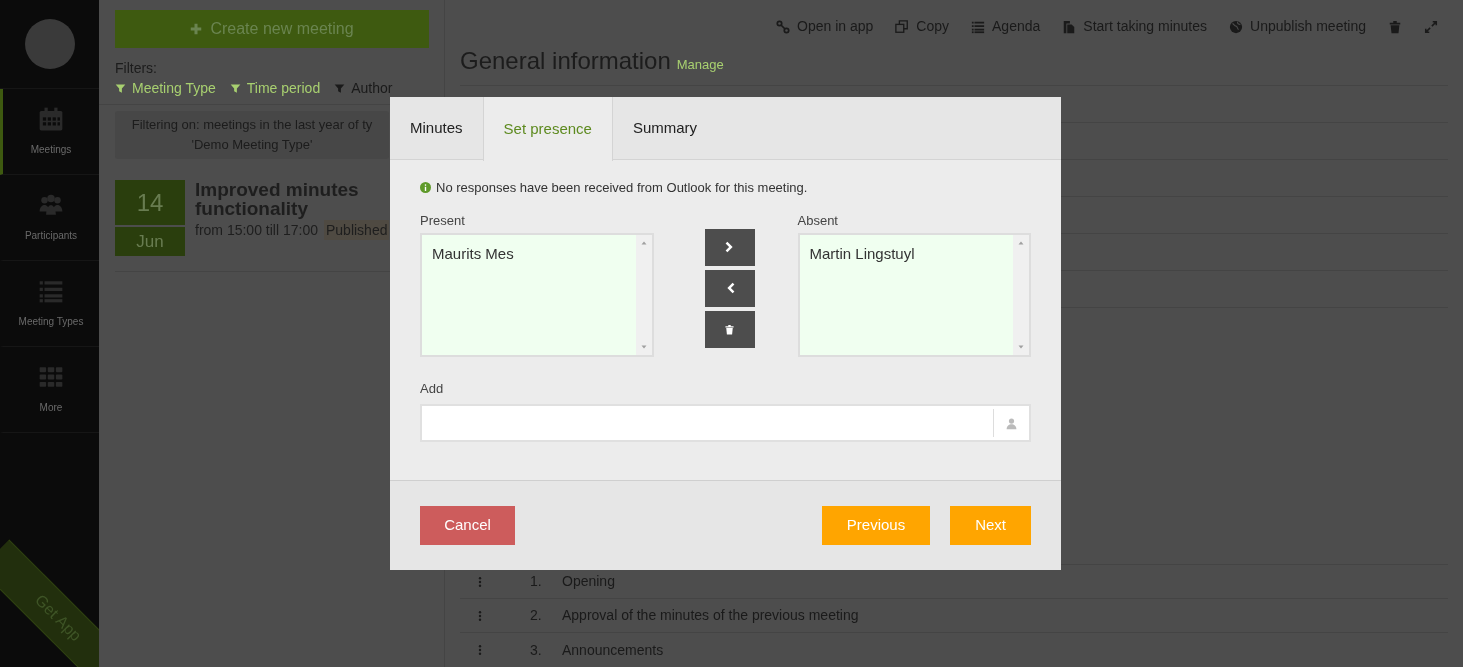  What do you see at coordinates (876, 525) in the screenshot?
I see `dialog-button: Previous` at bounding box center [876, 525].